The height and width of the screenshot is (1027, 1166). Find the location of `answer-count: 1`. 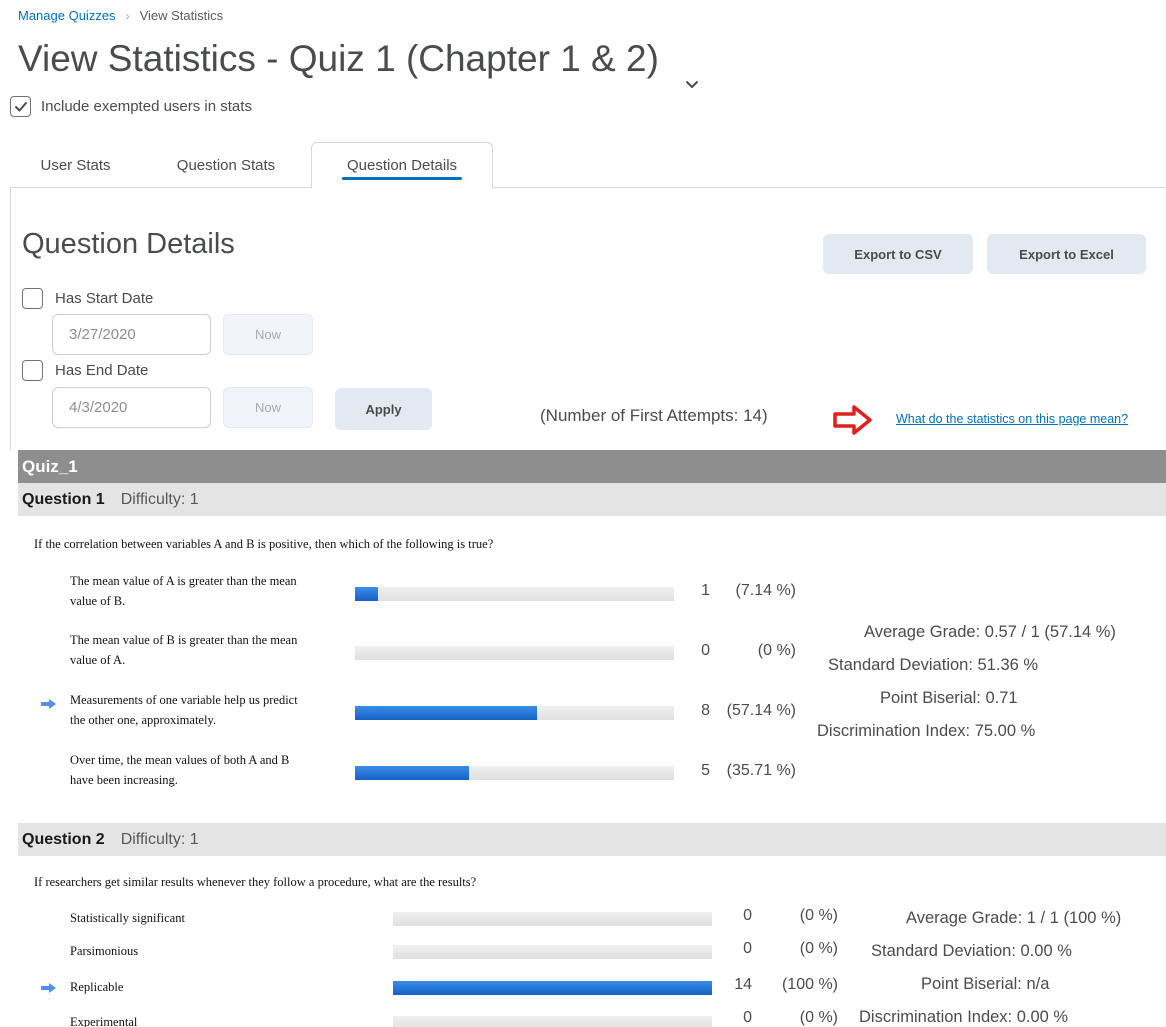

answer-count: 1 is located at coordinates (705, 590).